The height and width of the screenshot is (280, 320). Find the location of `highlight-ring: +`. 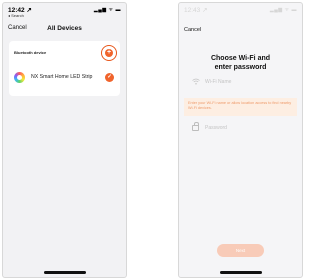

highlight-ring: + is located at coordinates (109, 53).